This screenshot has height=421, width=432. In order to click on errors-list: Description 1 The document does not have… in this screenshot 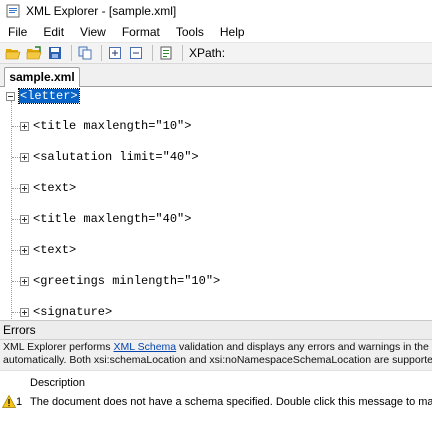, I will do `click(216, 395)`.